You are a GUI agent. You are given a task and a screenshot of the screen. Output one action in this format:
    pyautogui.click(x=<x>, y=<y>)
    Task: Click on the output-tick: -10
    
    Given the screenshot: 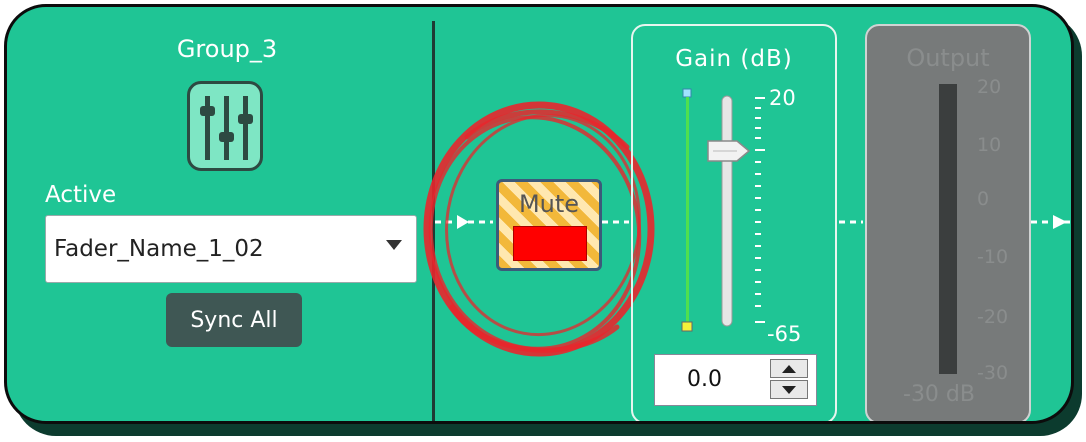 What is the action you would take?
    pyautogui.click(x=993, y=257)
    